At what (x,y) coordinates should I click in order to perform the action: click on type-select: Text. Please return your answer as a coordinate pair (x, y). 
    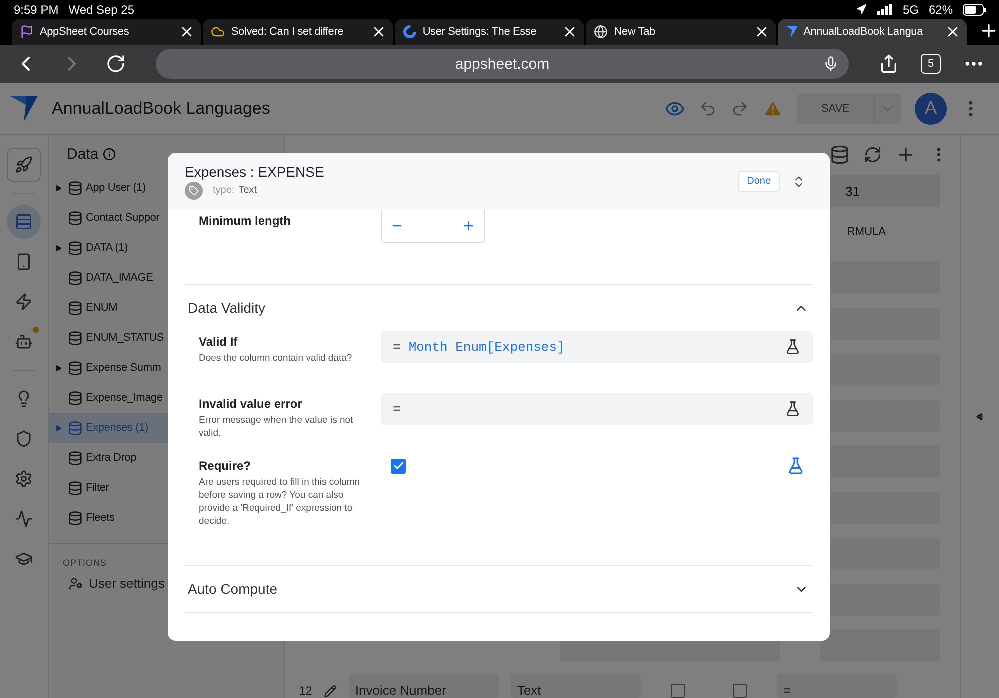
    Looking at the image, I should click on (576, 686).